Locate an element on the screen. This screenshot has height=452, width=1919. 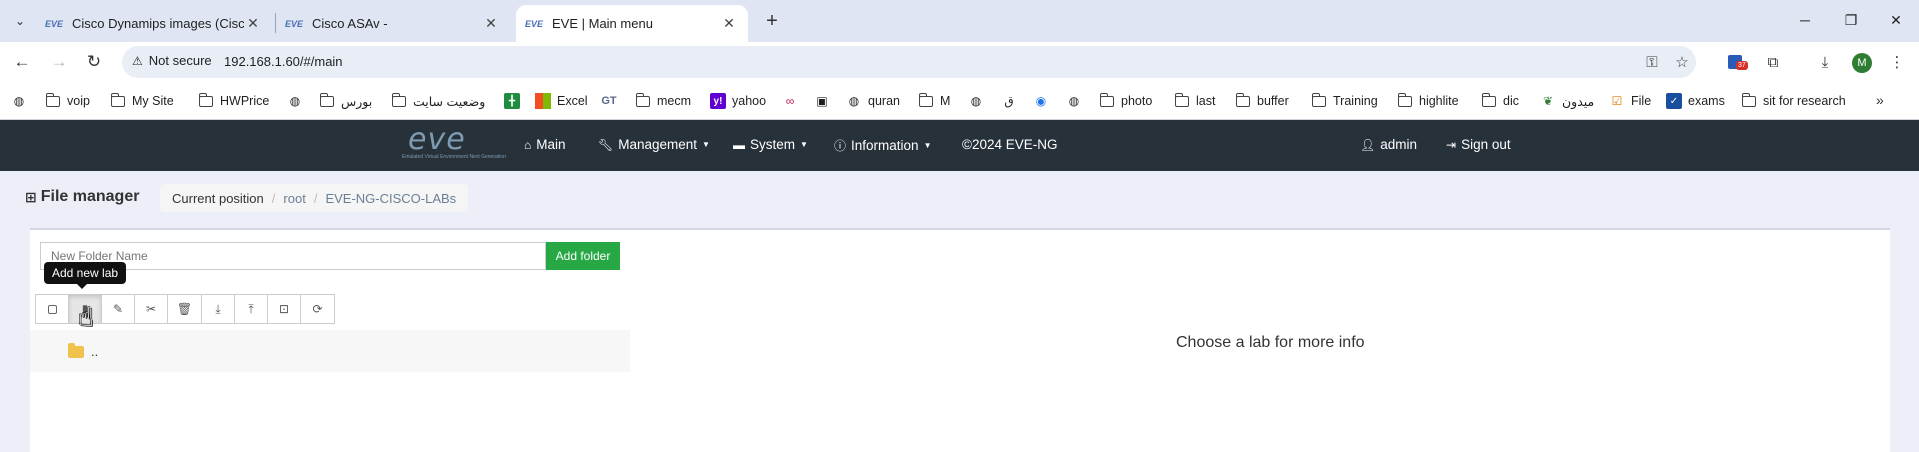
bookmark-rings: ∞ is located at coordinates (793, 101).